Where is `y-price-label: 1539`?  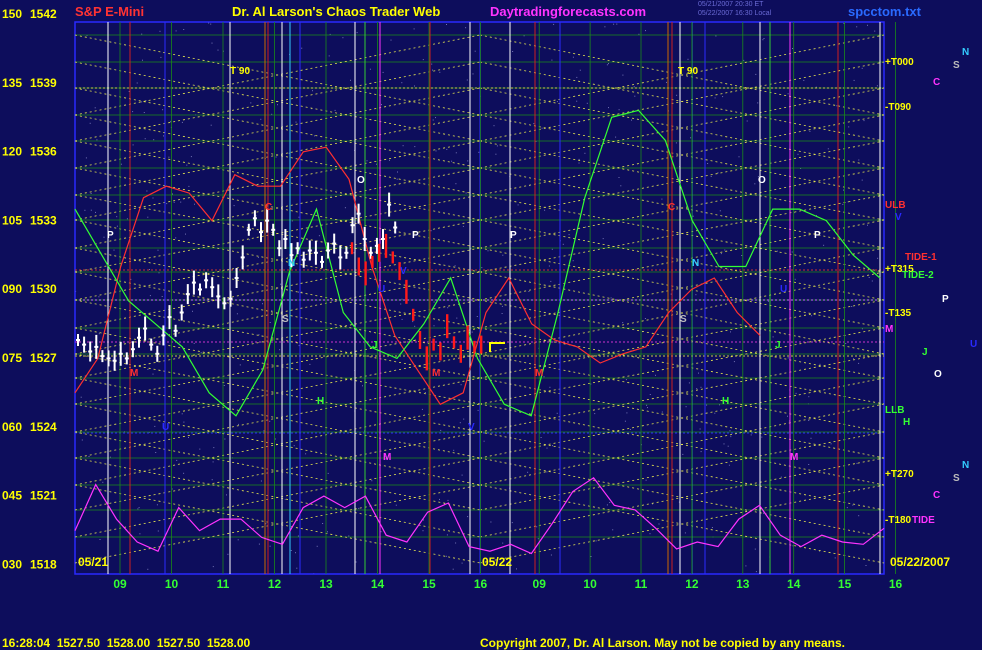 y-price-label: 1539 is located at coordinates (43, 83).